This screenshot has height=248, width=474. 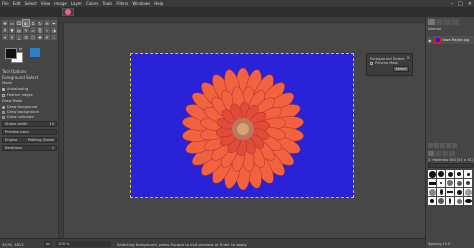 I want to click on text-tool-icon: A, so click(x=5, y=30).